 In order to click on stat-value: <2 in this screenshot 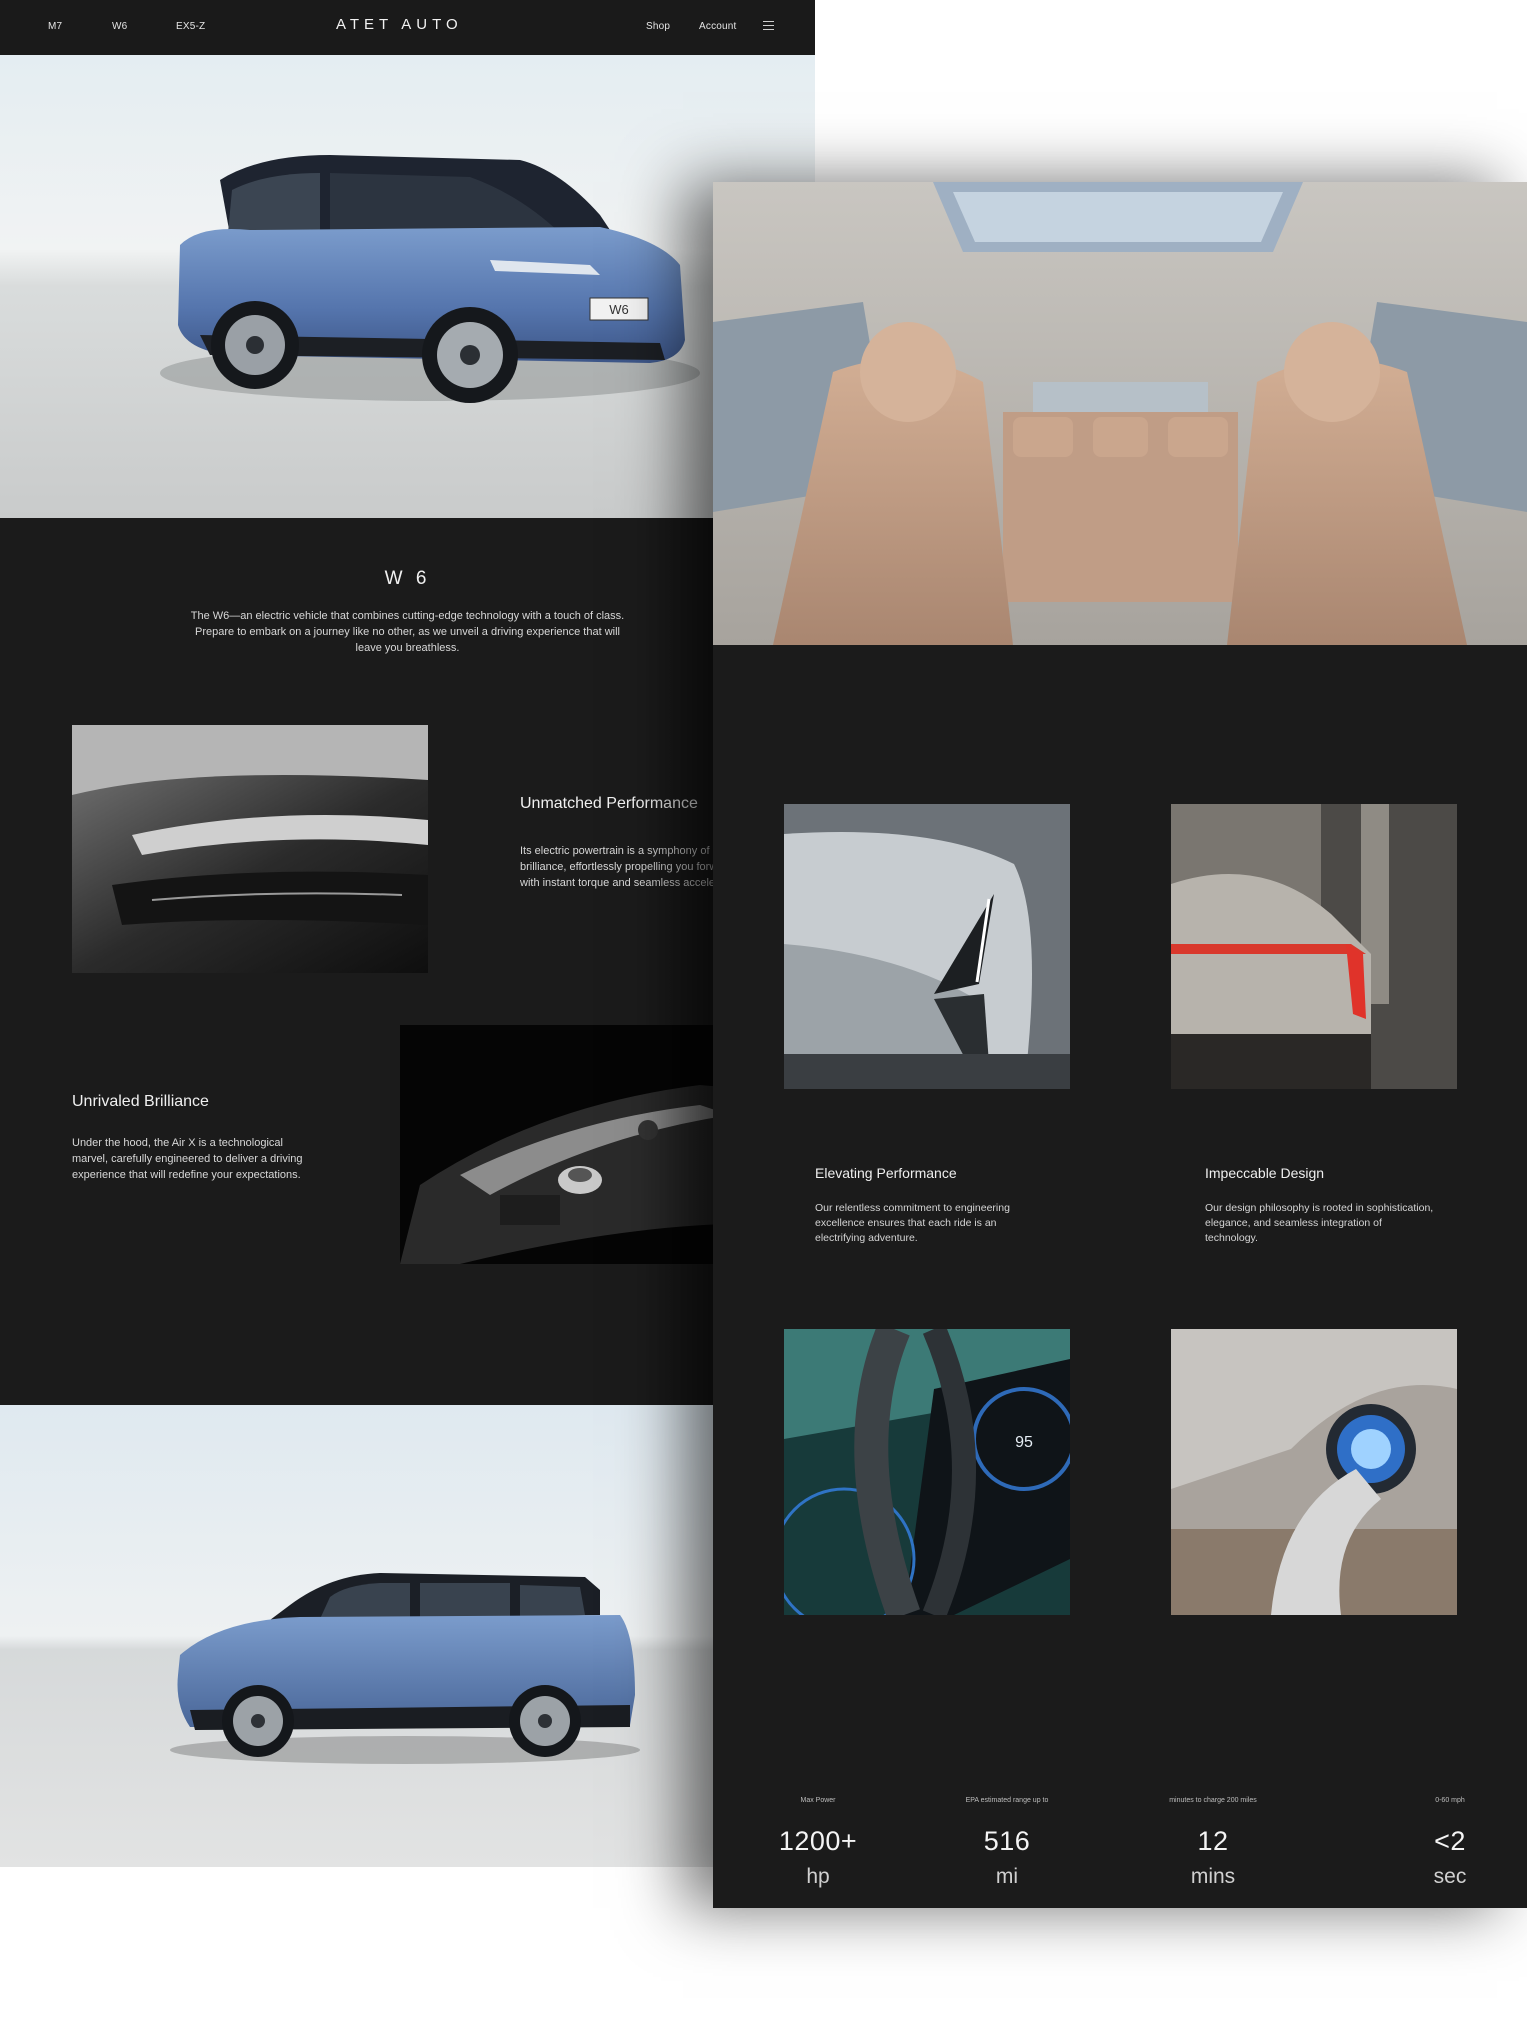, I will do `click(1450, 1841)`.